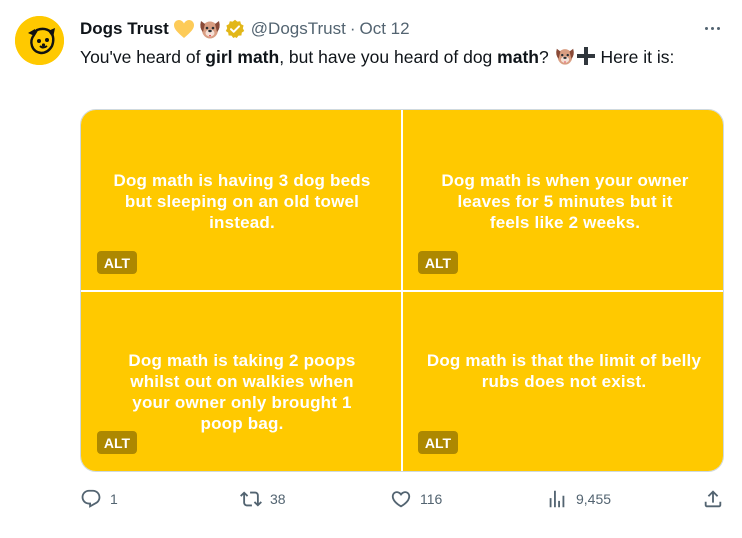  What do you see at coordinates (39, 40) in the screenshot?
I see `avatar` at bounding box center [39, 40].